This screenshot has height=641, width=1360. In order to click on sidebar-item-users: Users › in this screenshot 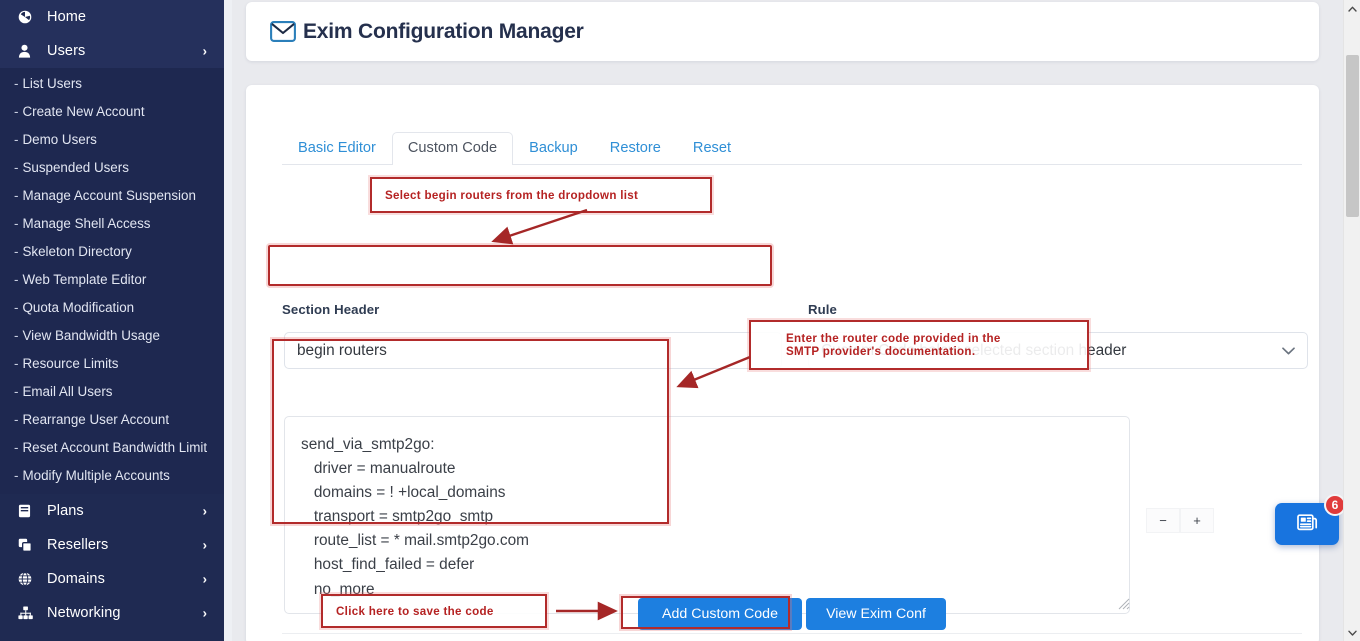, I will do `click(112, 51)`.